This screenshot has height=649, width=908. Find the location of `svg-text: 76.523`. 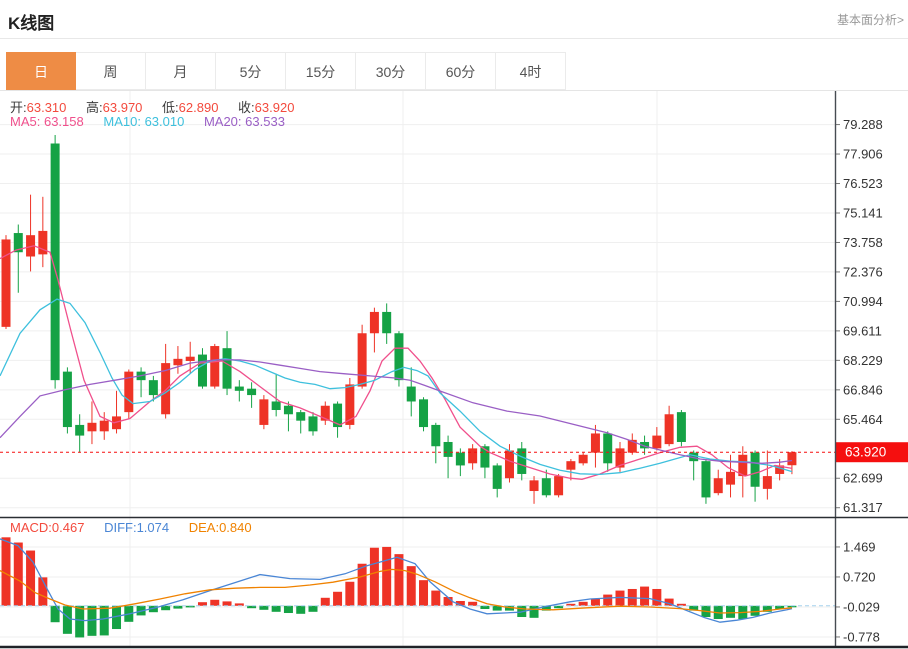

svg-text: 76.523 is located at coordinates (863, 183).